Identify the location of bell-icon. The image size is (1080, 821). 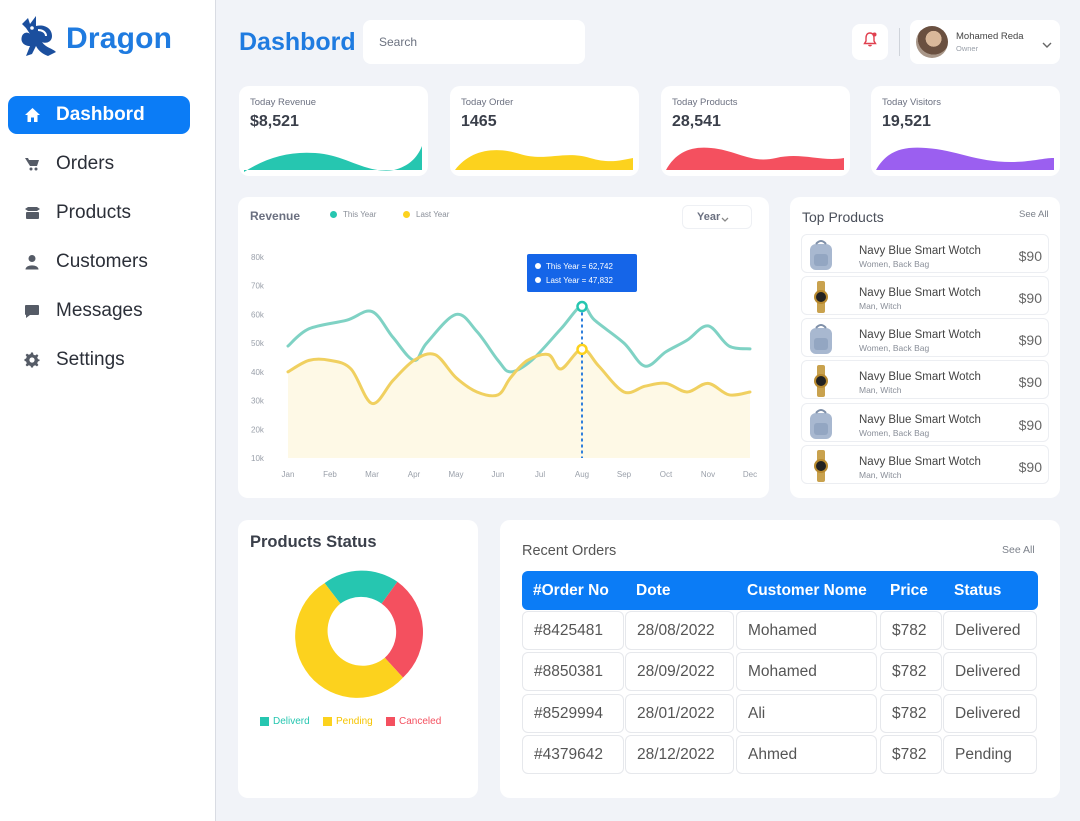
(870, 42).